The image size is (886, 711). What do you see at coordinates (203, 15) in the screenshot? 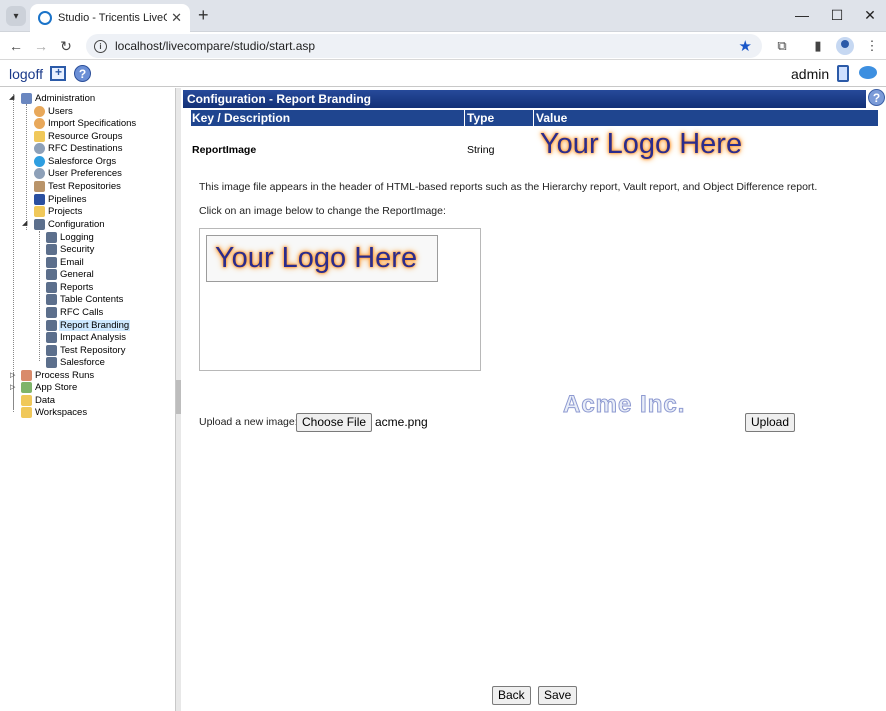
I see `new-tab-button: +` at bounding box center [203, 15].